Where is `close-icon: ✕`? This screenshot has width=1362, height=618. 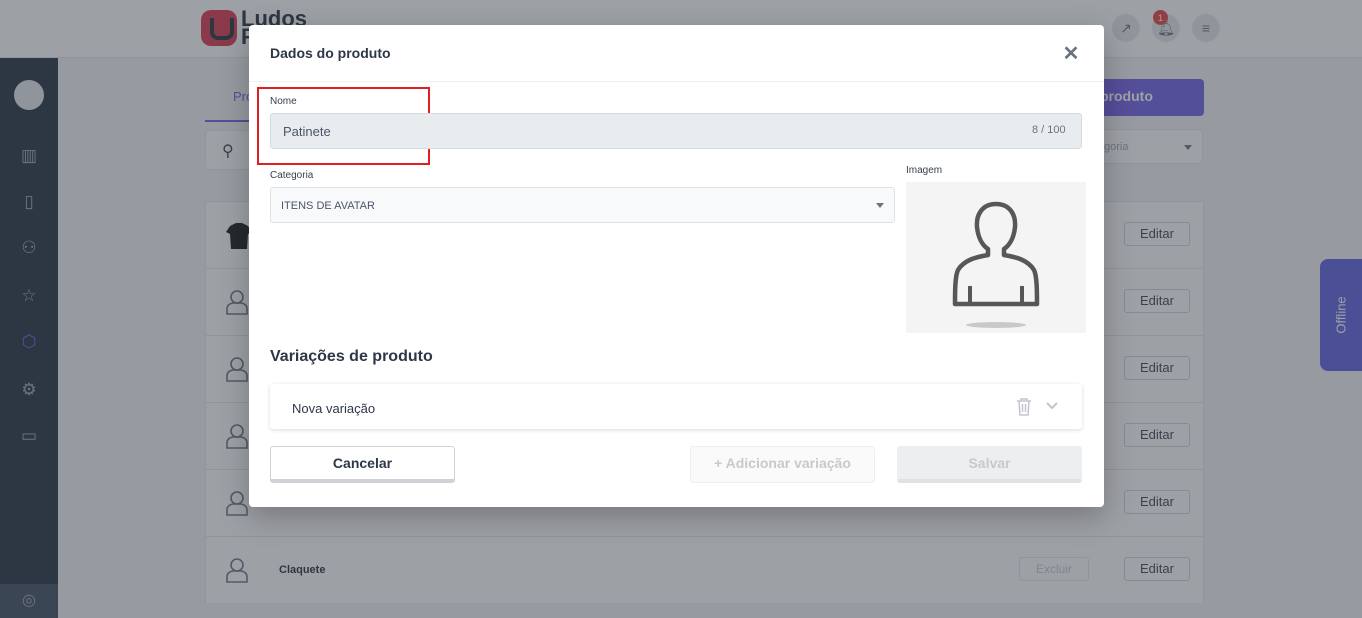
close-icon: ✕ is located at coordinates (1071, 54).